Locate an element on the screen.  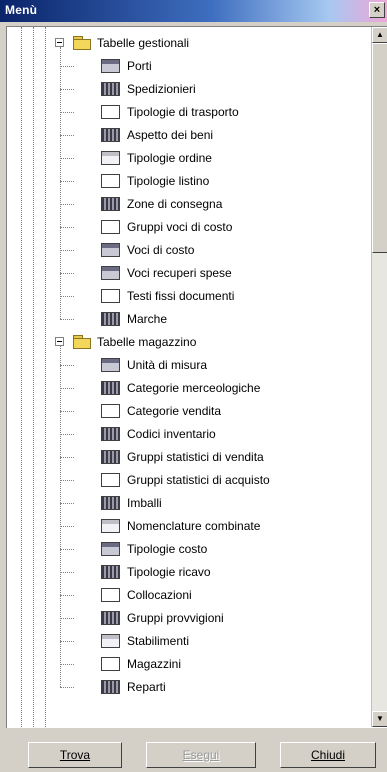
folder-icon is located at coordinates (82, 43).